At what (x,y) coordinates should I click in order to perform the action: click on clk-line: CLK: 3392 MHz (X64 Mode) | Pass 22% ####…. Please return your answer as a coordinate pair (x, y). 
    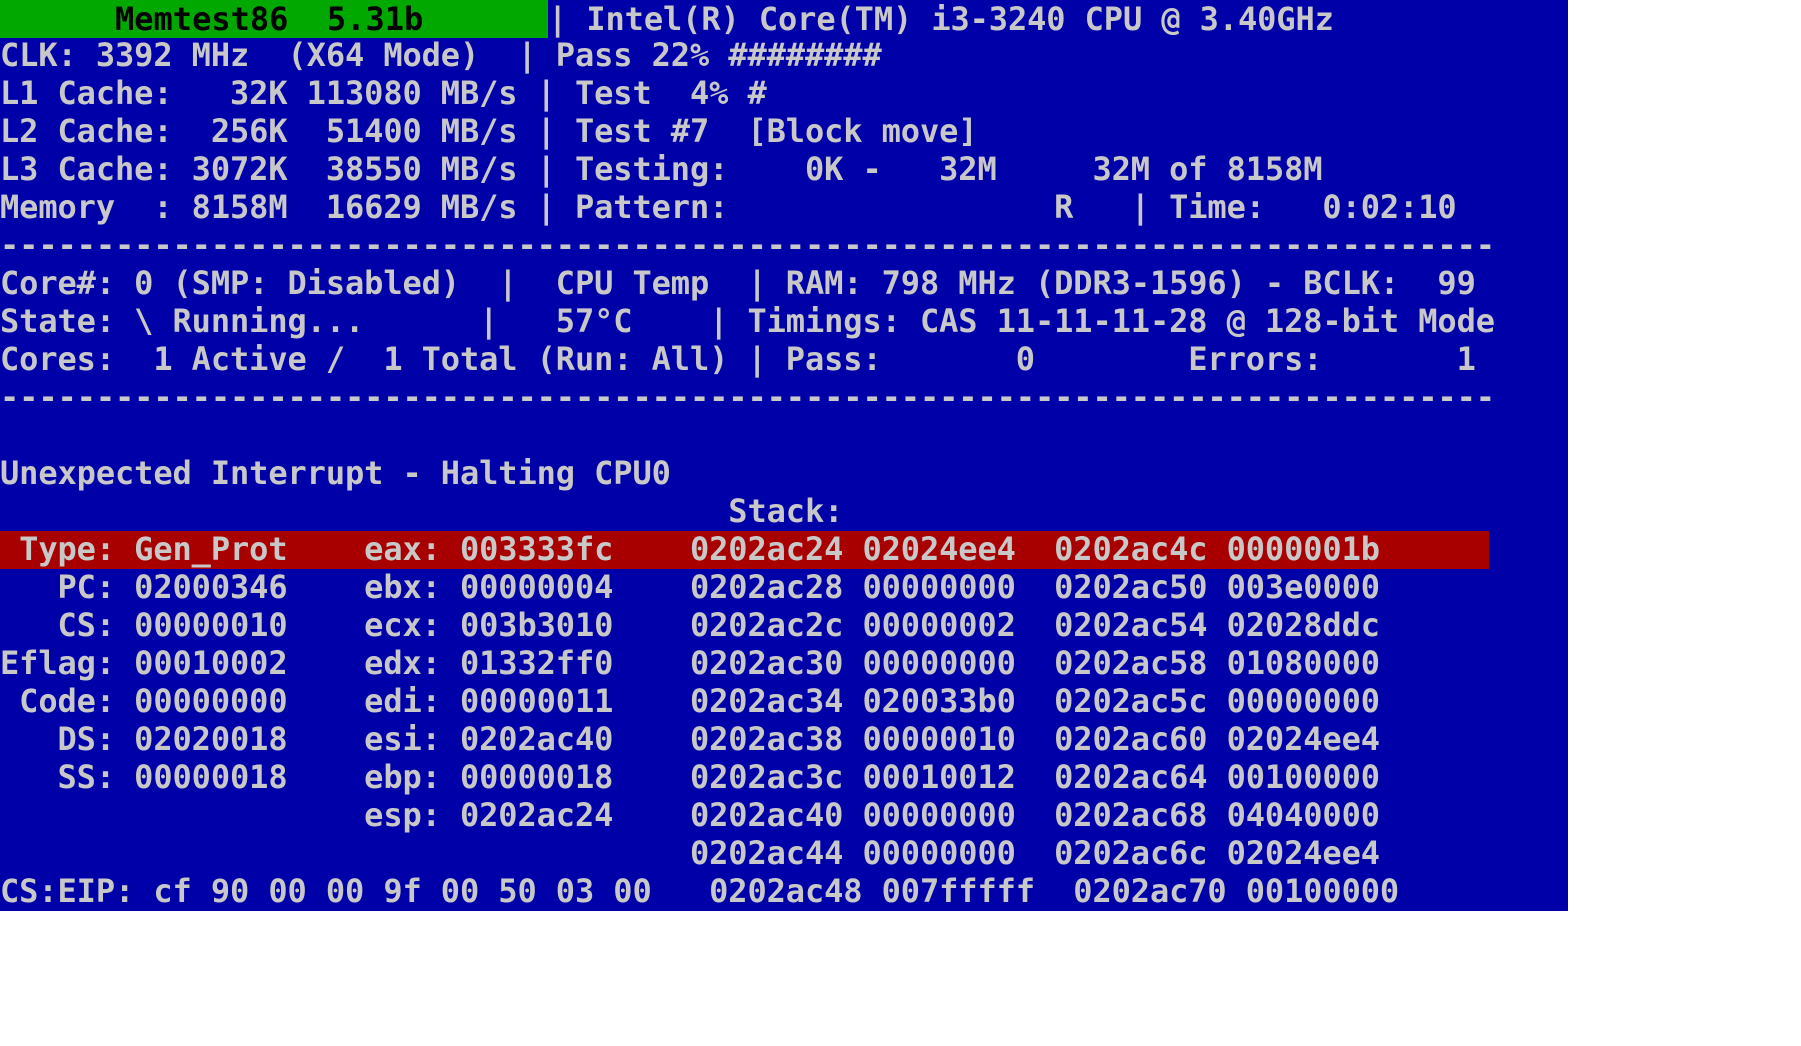
    Looking at the image, I should click on (441, 55).